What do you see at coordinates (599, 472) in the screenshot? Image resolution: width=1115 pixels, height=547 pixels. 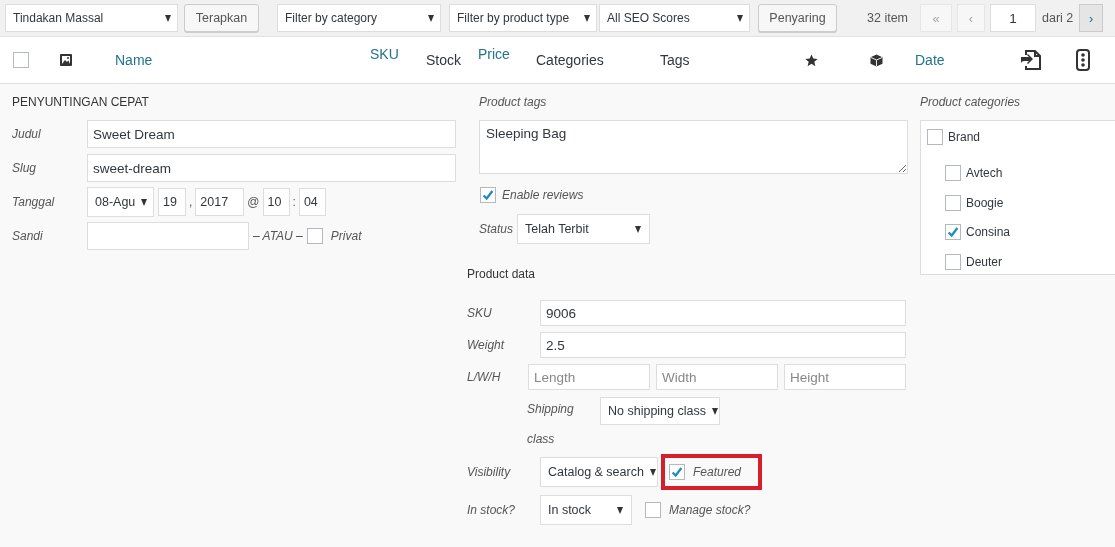 I see `dropdown: Catalog & search` at bounding box center [599, 472].